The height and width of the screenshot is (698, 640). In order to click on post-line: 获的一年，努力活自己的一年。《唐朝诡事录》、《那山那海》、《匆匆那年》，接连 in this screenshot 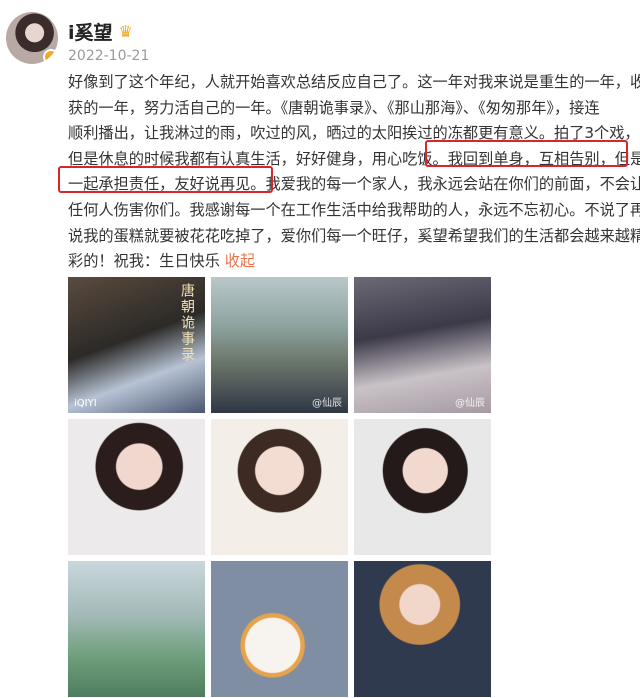, I will do `click(334, 107)`.